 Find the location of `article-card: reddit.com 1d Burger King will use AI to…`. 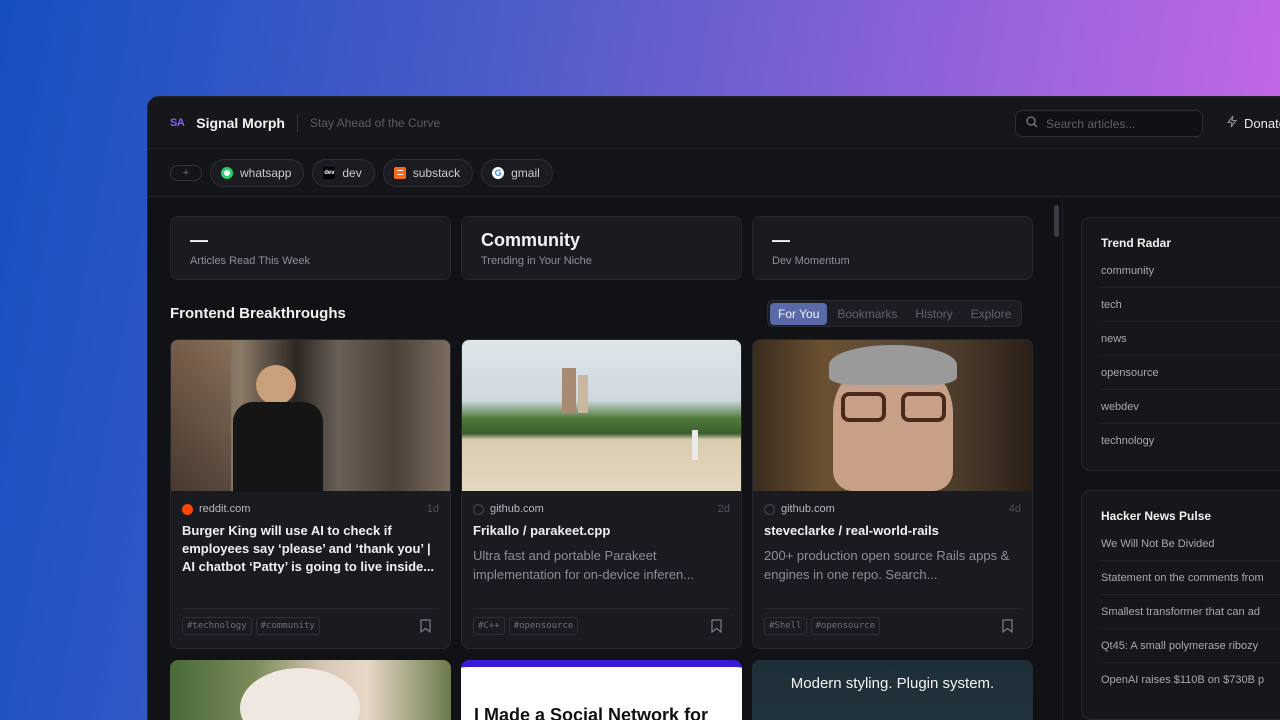

article-card: reddit.com 1d Burger King will use AI to… is located at coordinates (310, 494).